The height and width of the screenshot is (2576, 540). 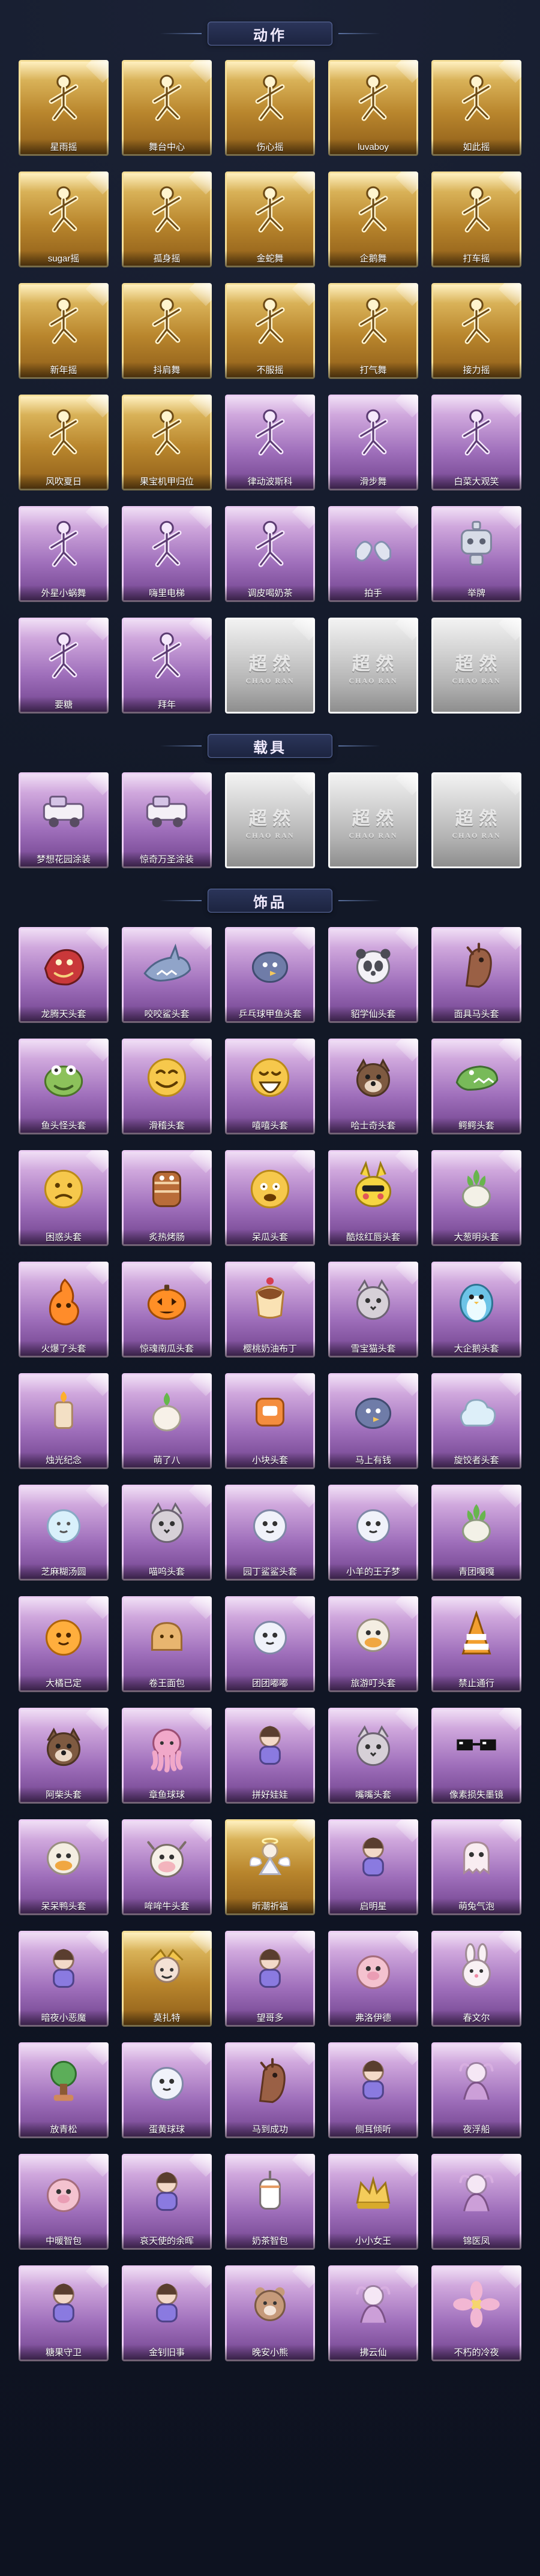 I want to click on item-card: 拍手, so click(x=373, y=554).